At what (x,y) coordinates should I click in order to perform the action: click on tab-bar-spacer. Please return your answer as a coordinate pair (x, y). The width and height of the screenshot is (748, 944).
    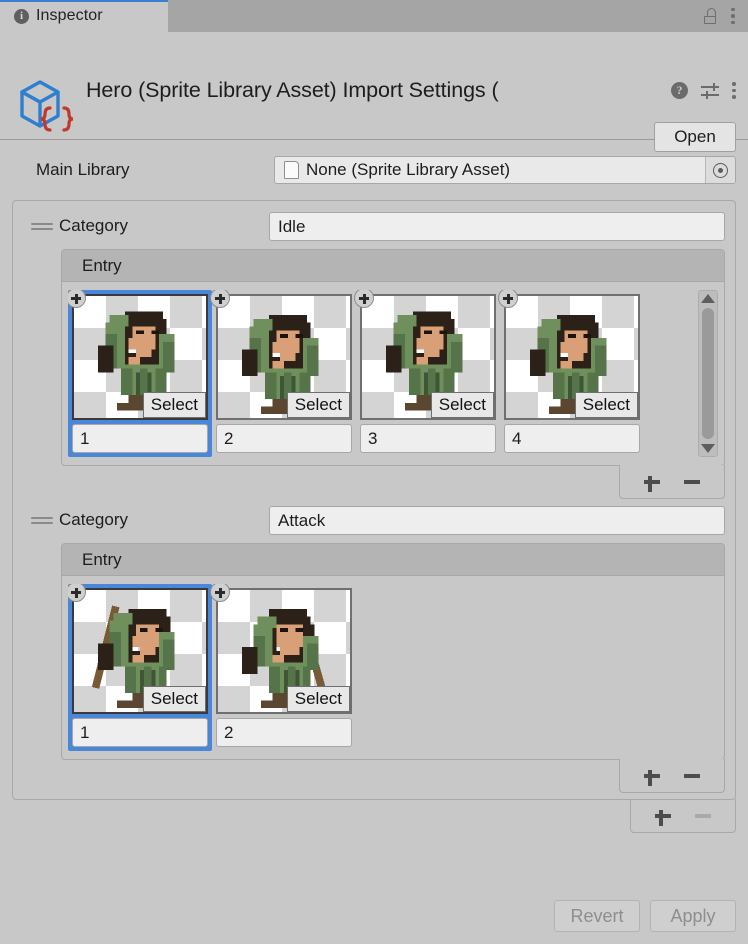
    Looking at the image, I should click on (435, 16).